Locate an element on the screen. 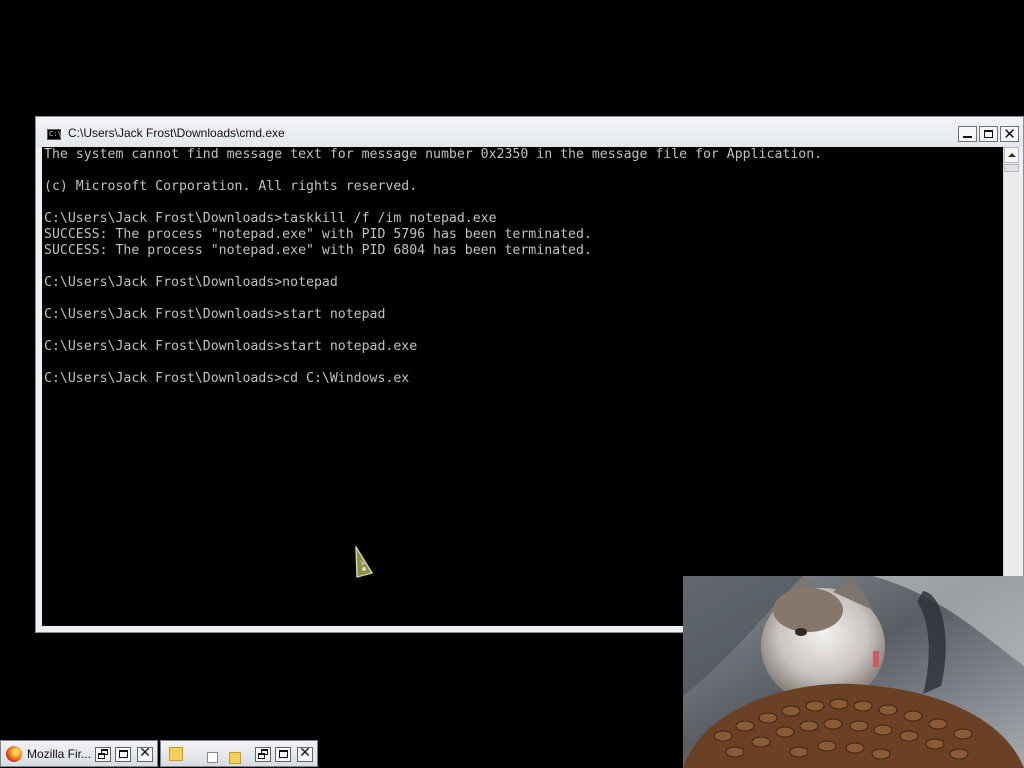 The width and height of the screenshot is (1024, 768). cat-video-overlay is located at coordinates (853, 672).